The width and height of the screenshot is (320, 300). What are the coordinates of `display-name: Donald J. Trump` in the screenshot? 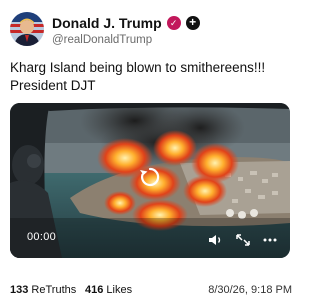 It's located at (107, 23).